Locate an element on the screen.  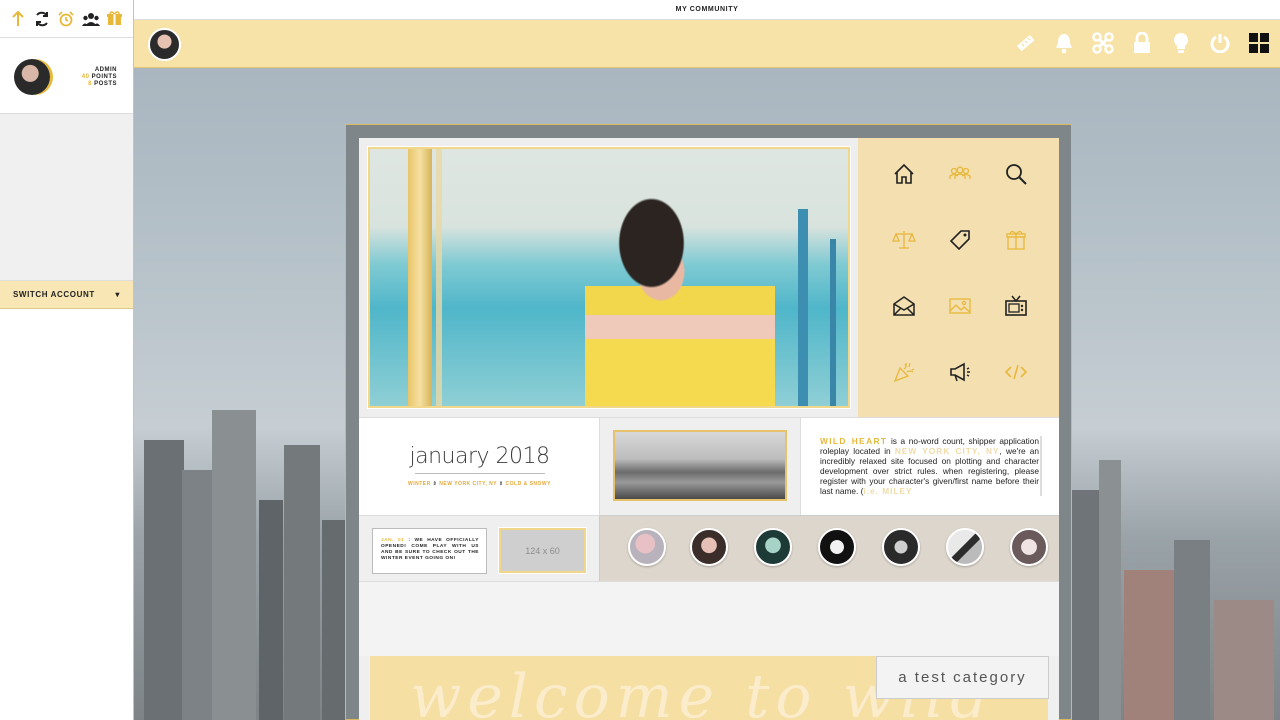
site-name: WILD HEART is located at coordinates (854, 441).